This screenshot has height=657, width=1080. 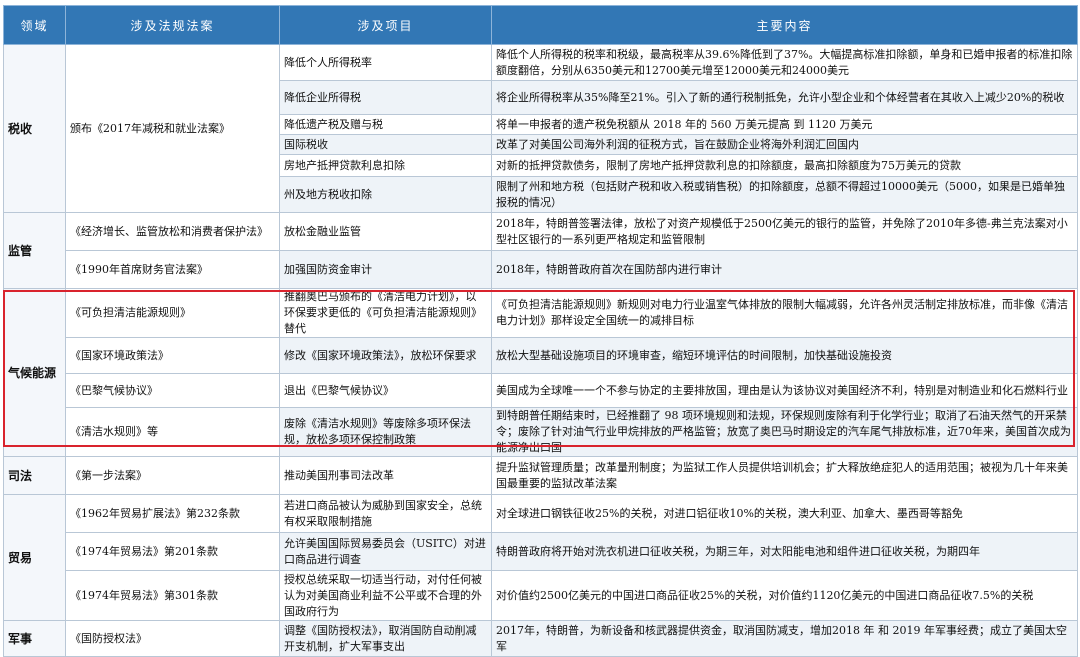 I want to click on item-cell: 国际税收, so click(x=385, y=144).